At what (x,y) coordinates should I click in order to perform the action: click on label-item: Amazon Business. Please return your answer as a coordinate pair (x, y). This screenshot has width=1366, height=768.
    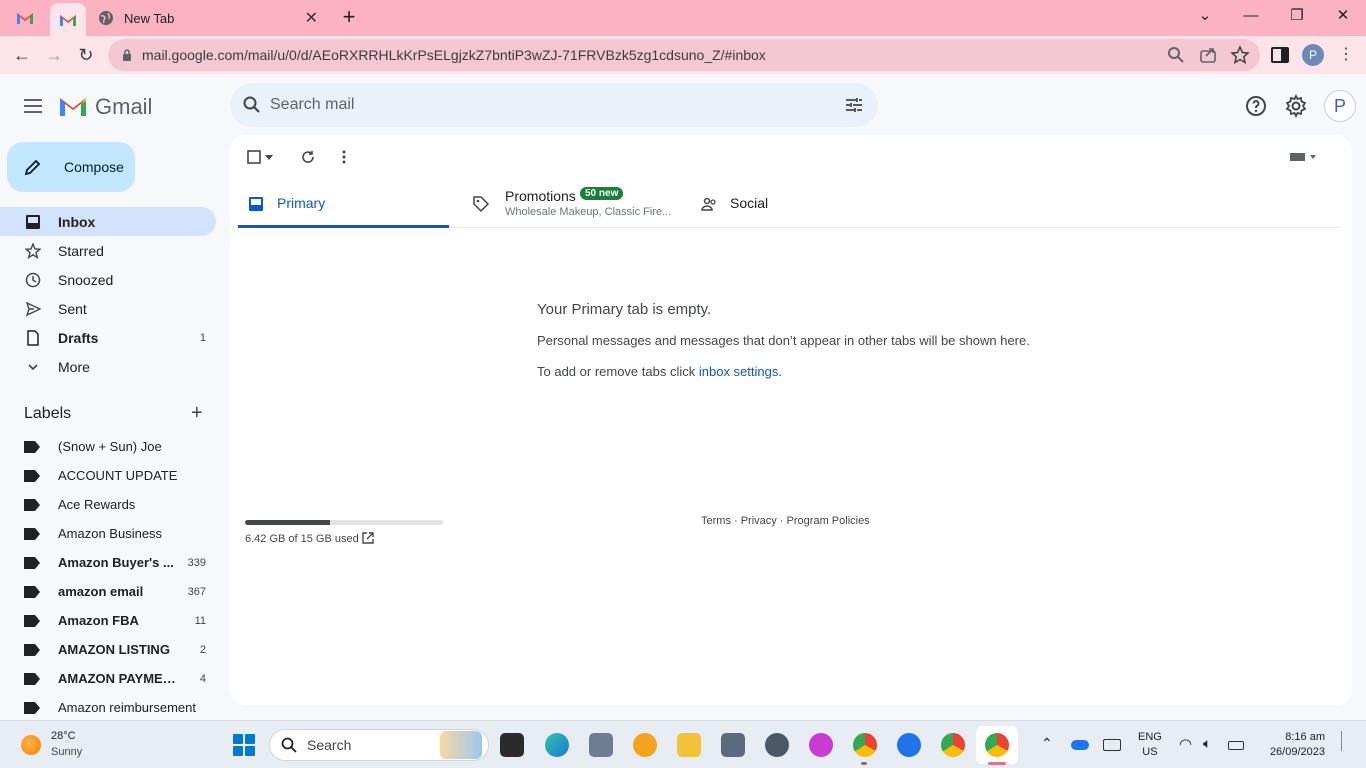
    Looking at the image, I should click on (108, 533).